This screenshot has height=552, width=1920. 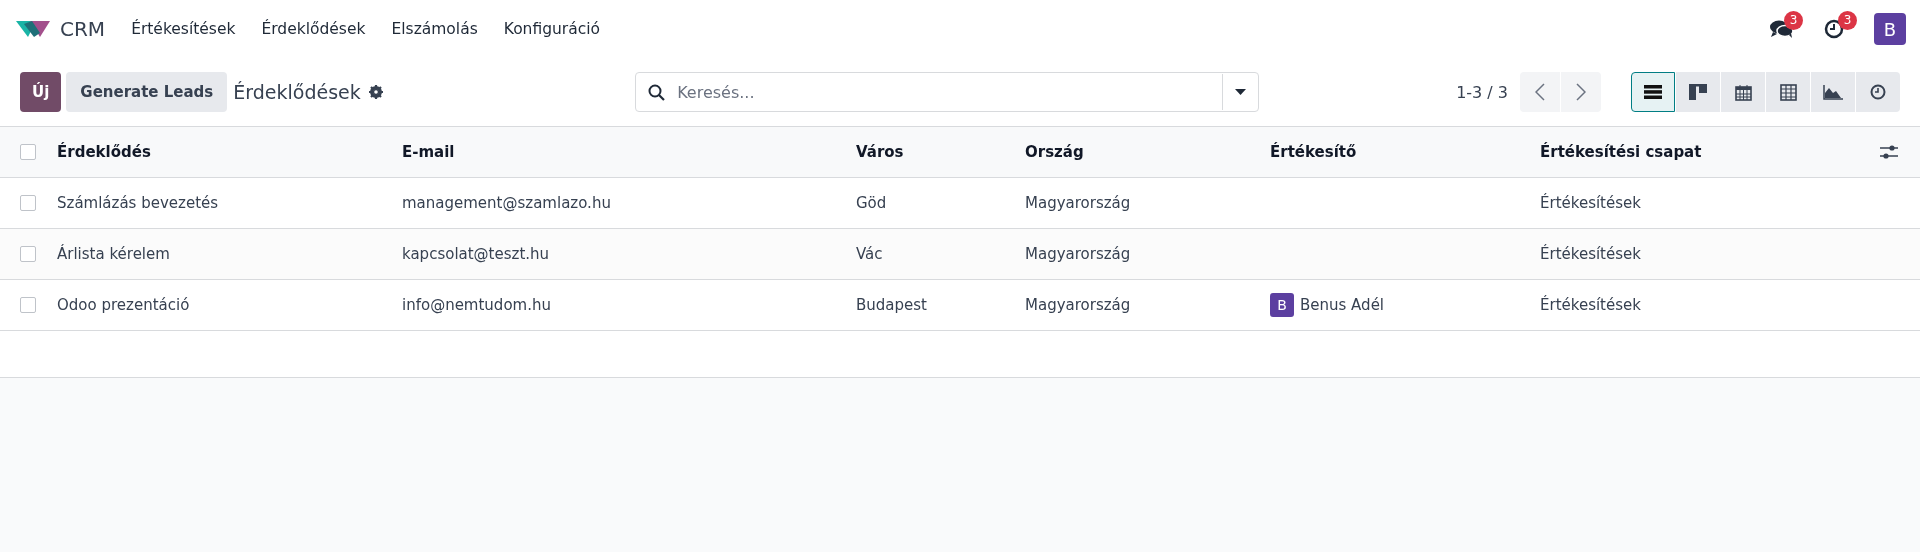 I want to click on table-cell: Árlista kérelem, so click(x=113, y=254).